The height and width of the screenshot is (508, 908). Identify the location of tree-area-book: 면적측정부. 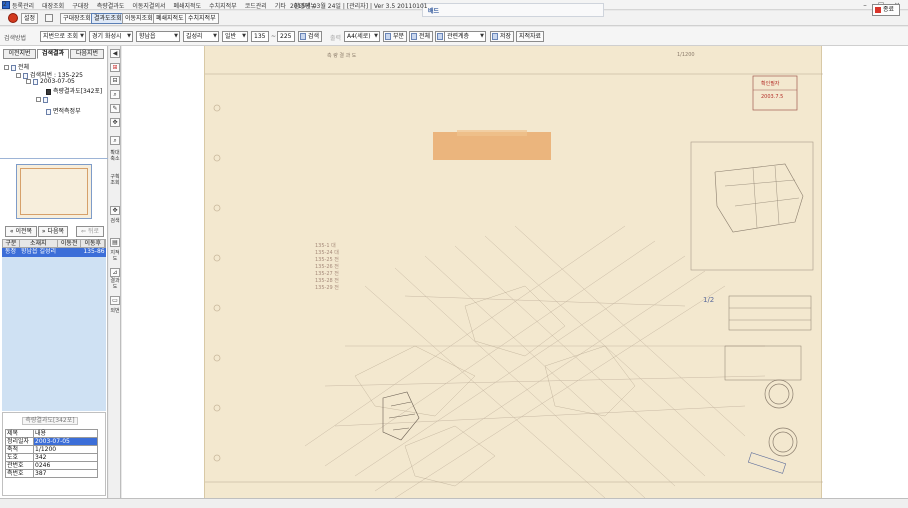
(63, 110).